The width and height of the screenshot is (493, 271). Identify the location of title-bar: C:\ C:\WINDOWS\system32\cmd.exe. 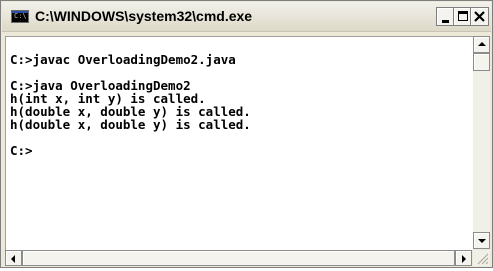
(246, 17).